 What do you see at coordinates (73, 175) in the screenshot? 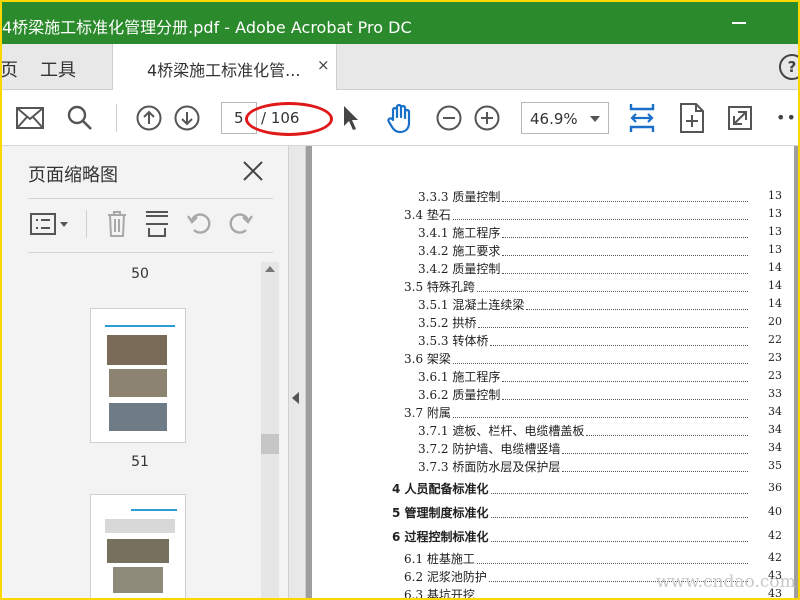
I see `panel-title: 页面缩略图` at bounding box center [73, 175].